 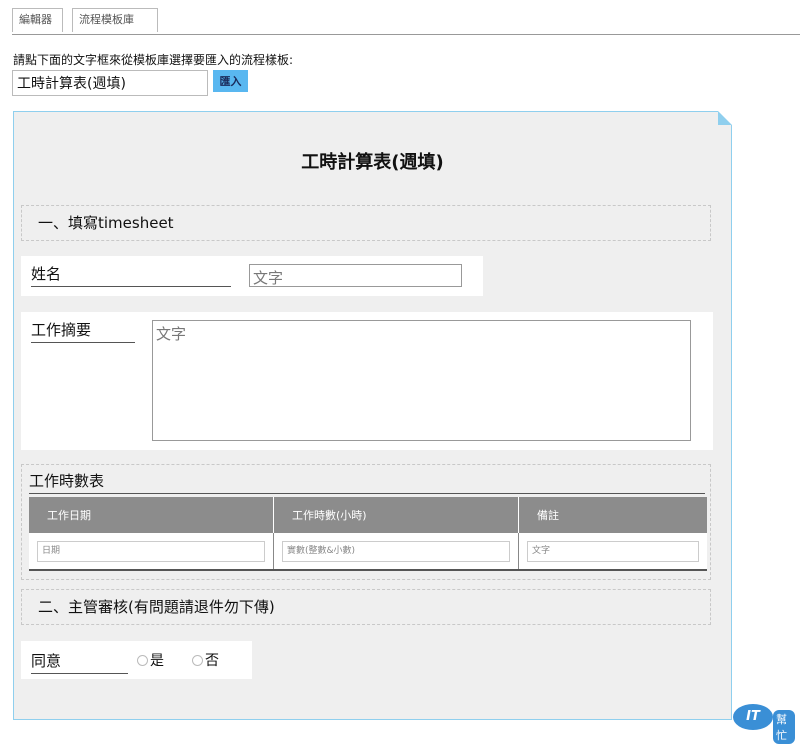 What do you see at coordinates (110, 83) in the screenshot?
I see `template-select-input` at bounding box center [110, 83].